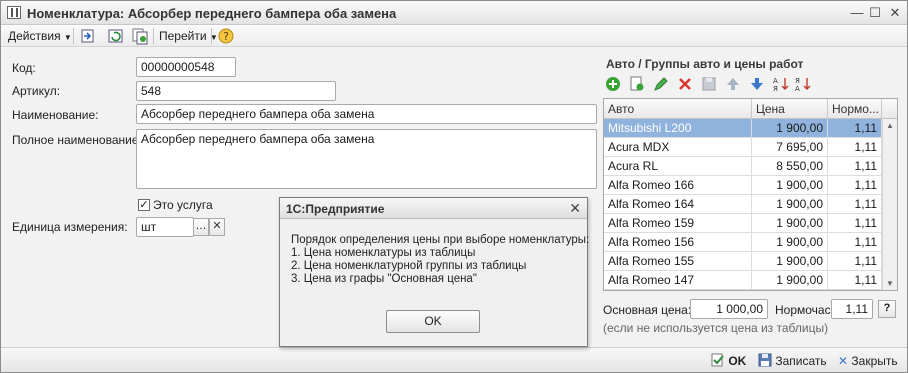  Describe the element at coordinates (77, 140) in the screenshot. I see `fullname-label: Полное наименование:` at that location.